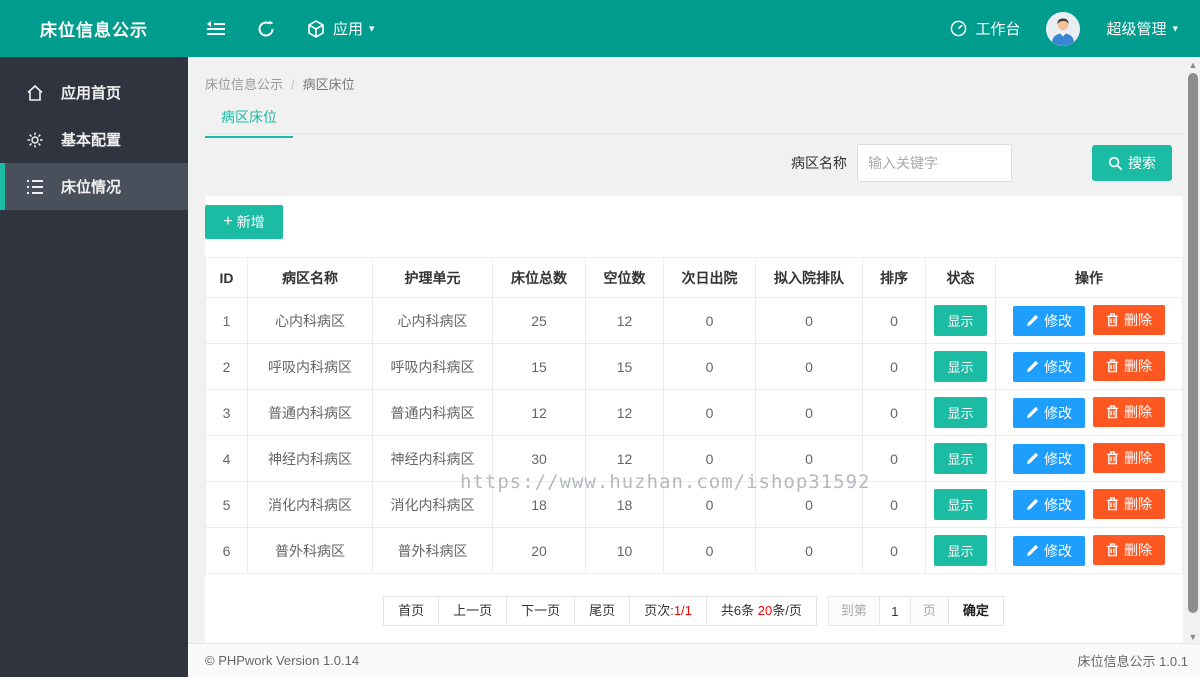 The width and height of the screenshot is (1200, 677). I want to click on sidebar-item-beds: 床位情况, so click(94, 186).